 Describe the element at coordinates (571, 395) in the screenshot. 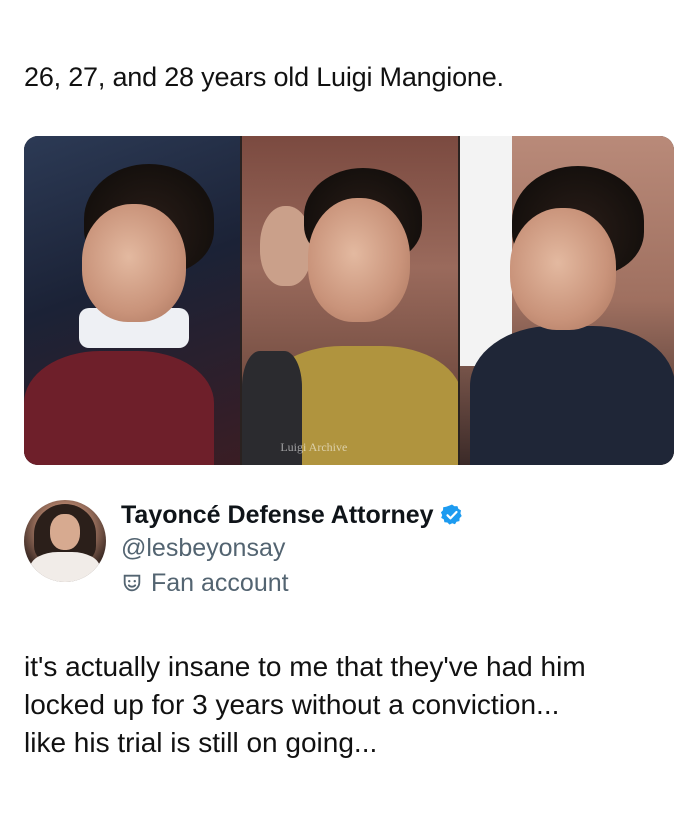

I see `photo-figure-suit` at that location.